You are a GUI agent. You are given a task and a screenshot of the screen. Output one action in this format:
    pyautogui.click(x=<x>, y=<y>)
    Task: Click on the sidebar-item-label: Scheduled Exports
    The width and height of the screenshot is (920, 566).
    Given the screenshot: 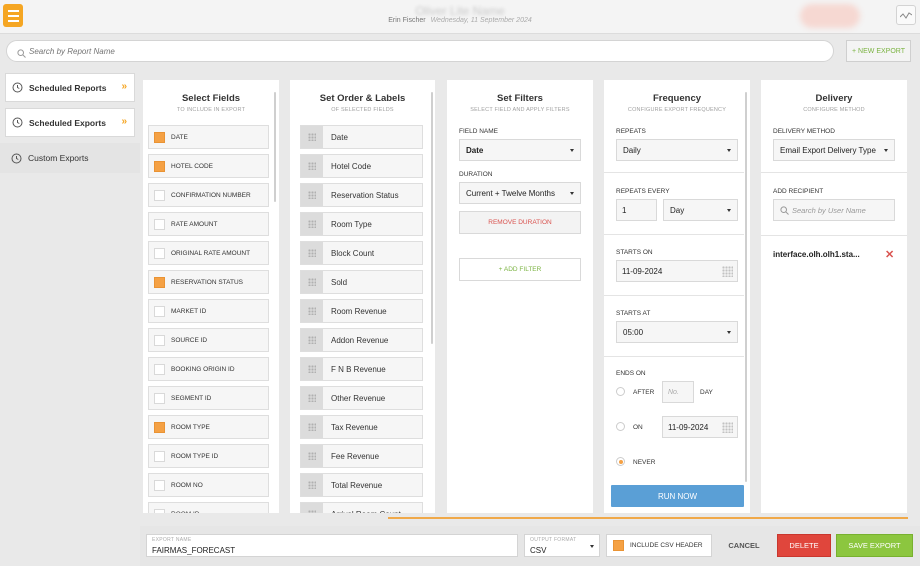 What is the action you would take?
    pyautogui.click(x=67, y=122)
    